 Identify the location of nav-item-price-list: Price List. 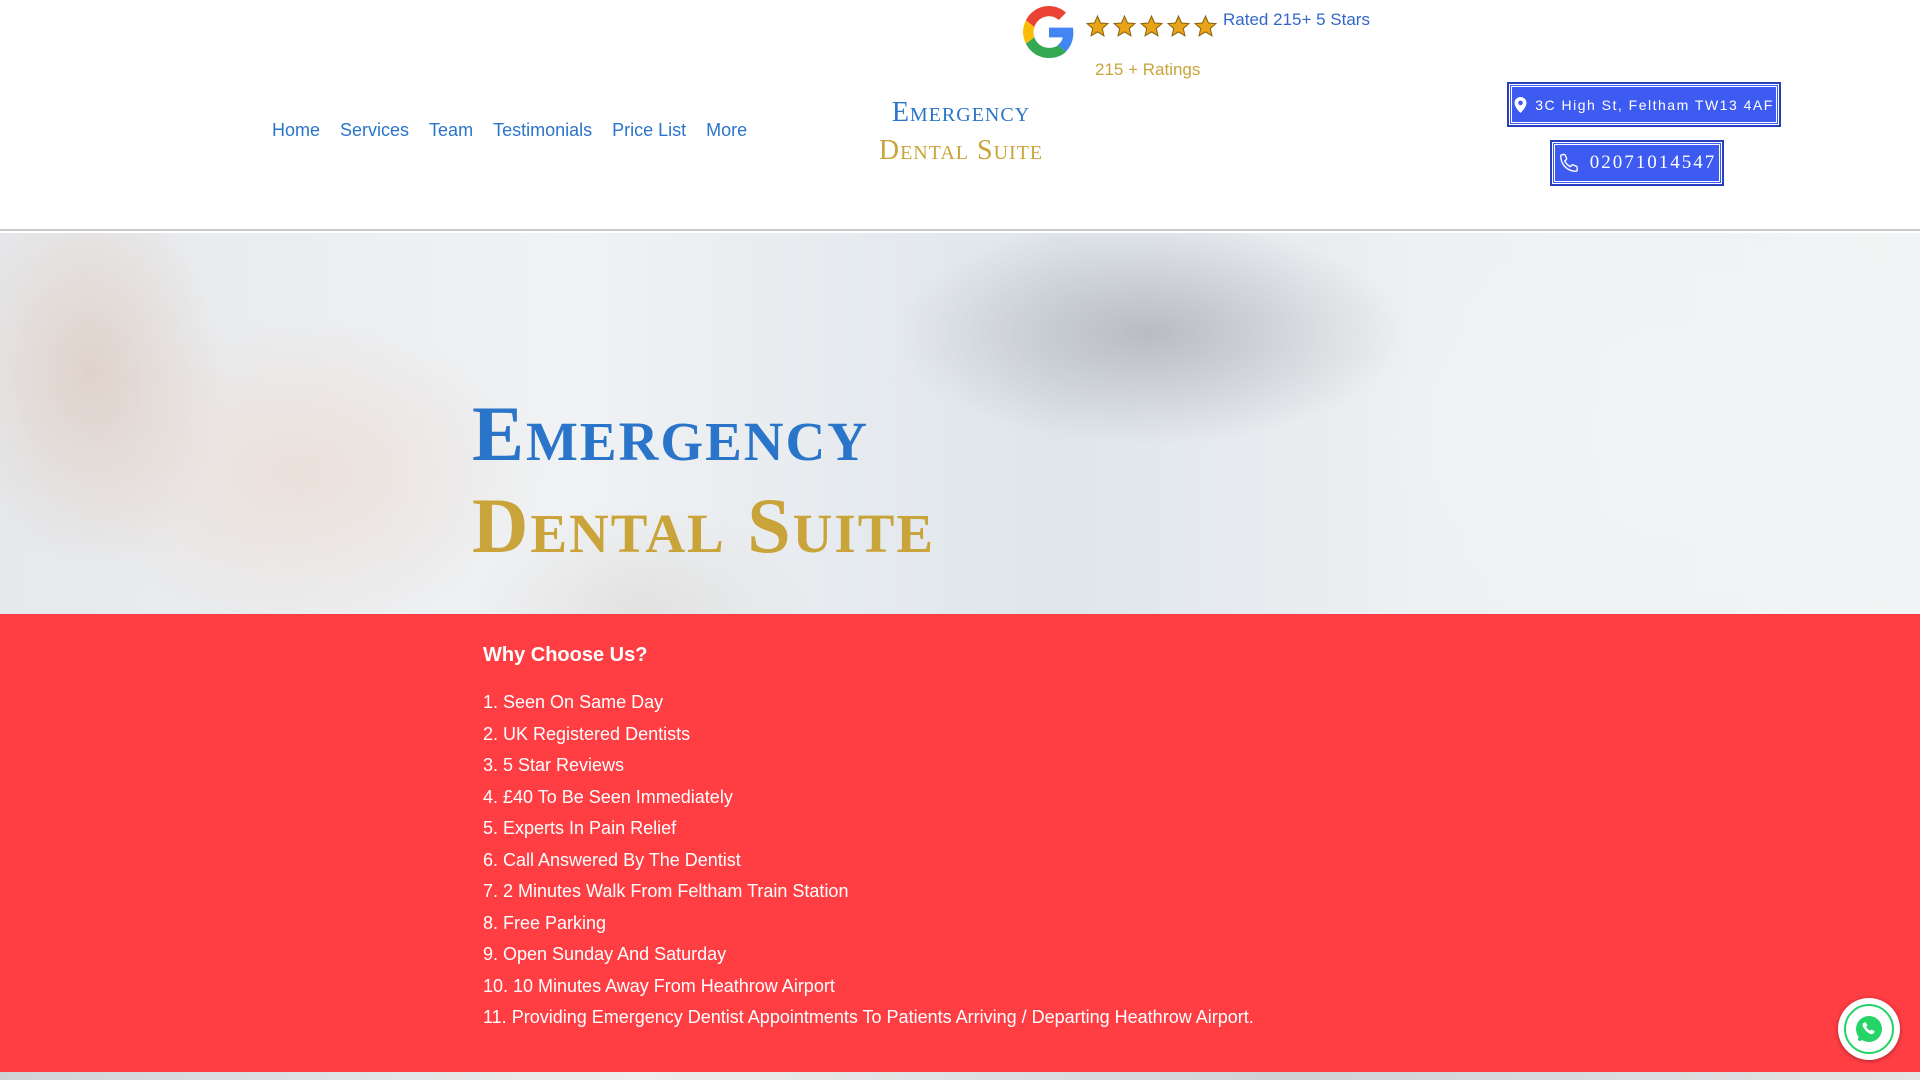
(649, 130).